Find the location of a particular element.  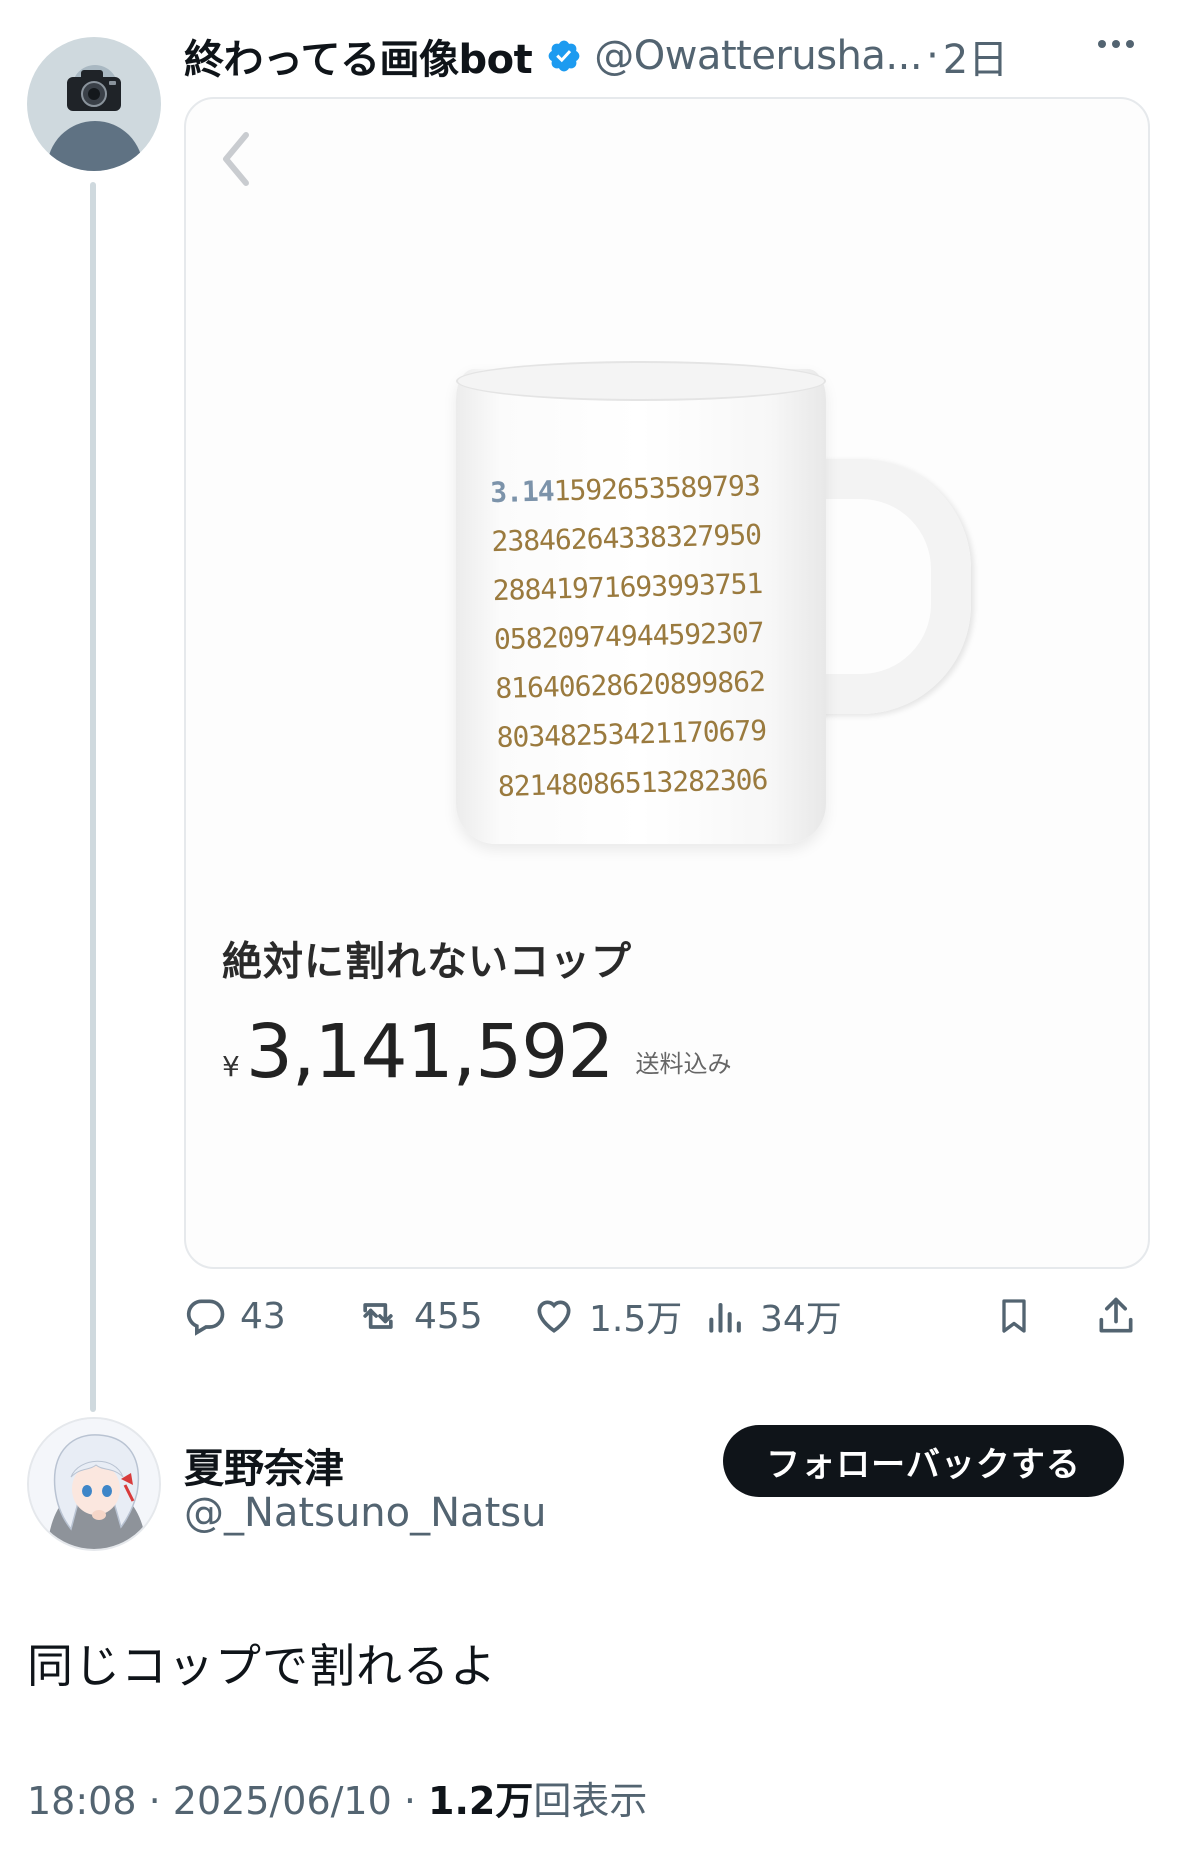

views-count: 34万 is located at coordinates (801, 1319).